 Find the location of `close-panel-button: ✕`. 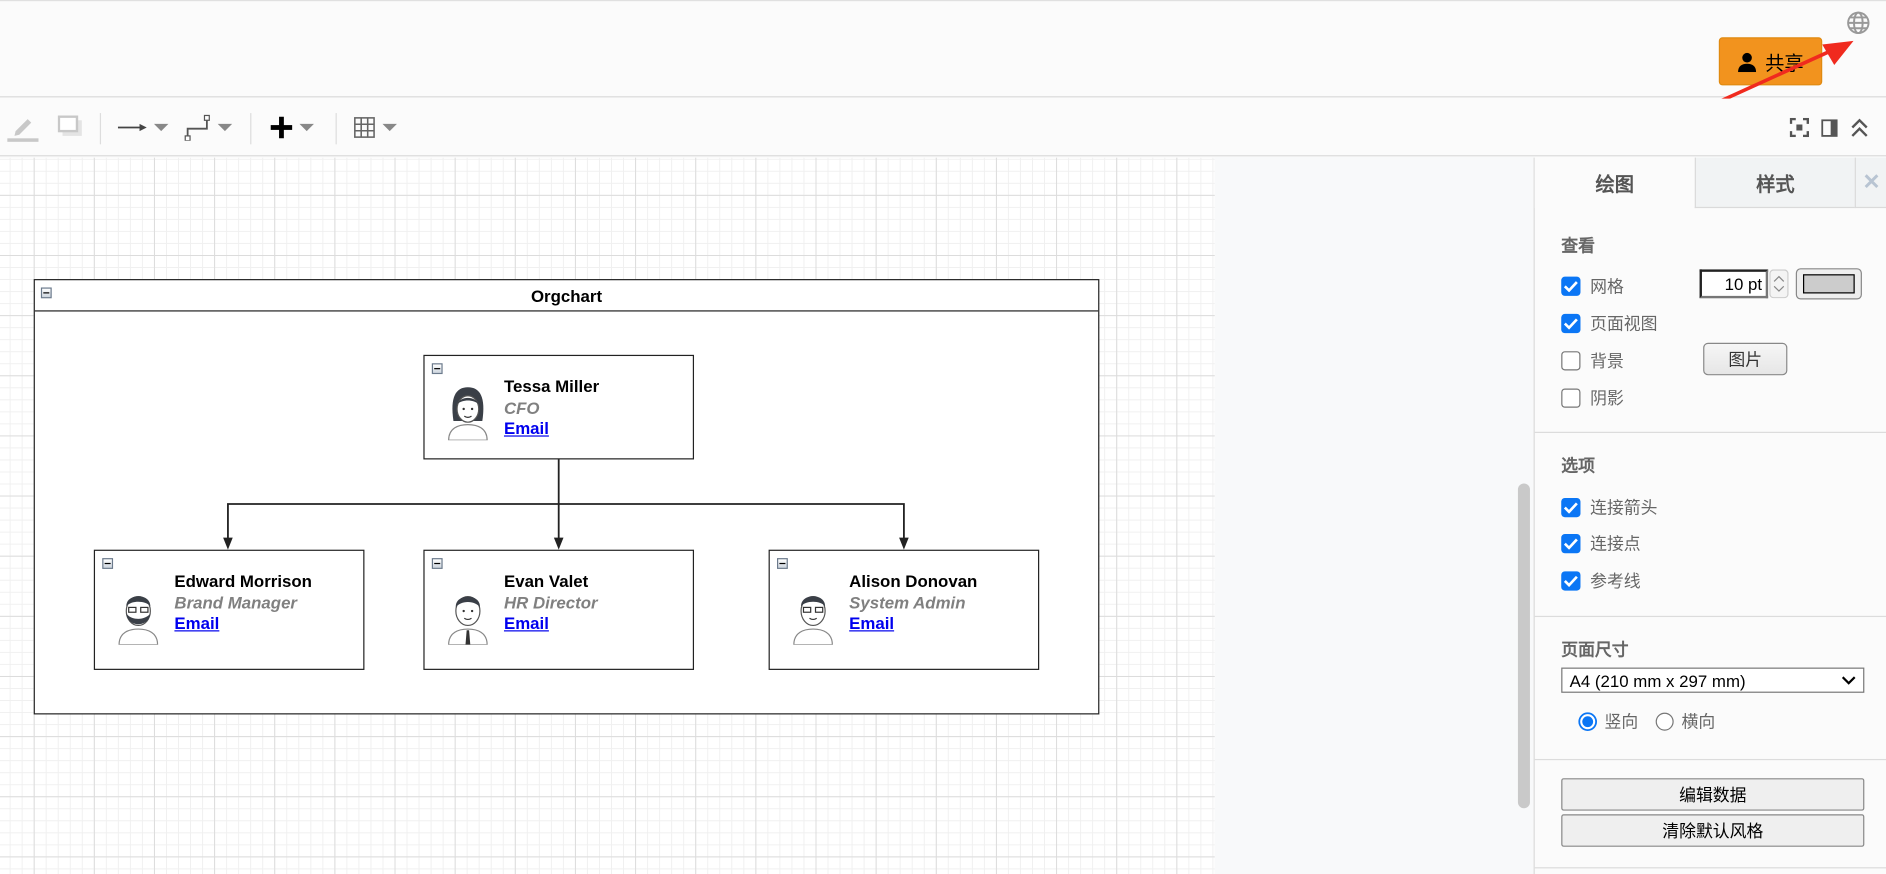

close-panel-button: ✕ is located at coordinates (1870, 183).